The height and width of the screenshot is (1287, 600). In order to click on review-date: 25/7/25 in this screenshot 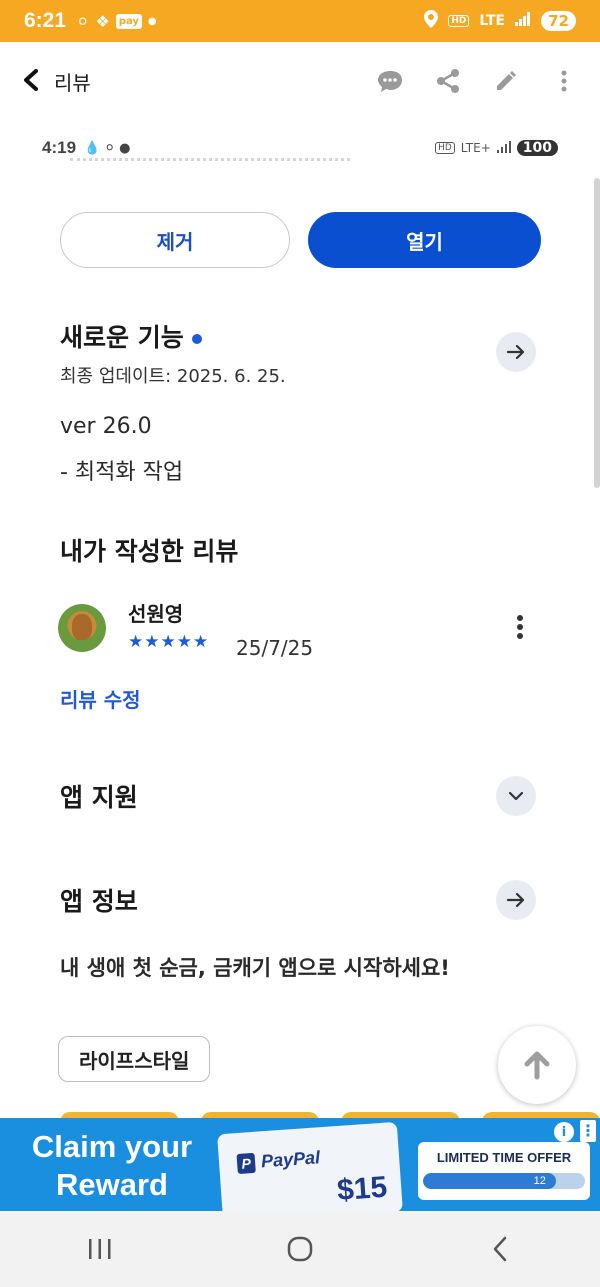, I will do `click(275, 648)`.